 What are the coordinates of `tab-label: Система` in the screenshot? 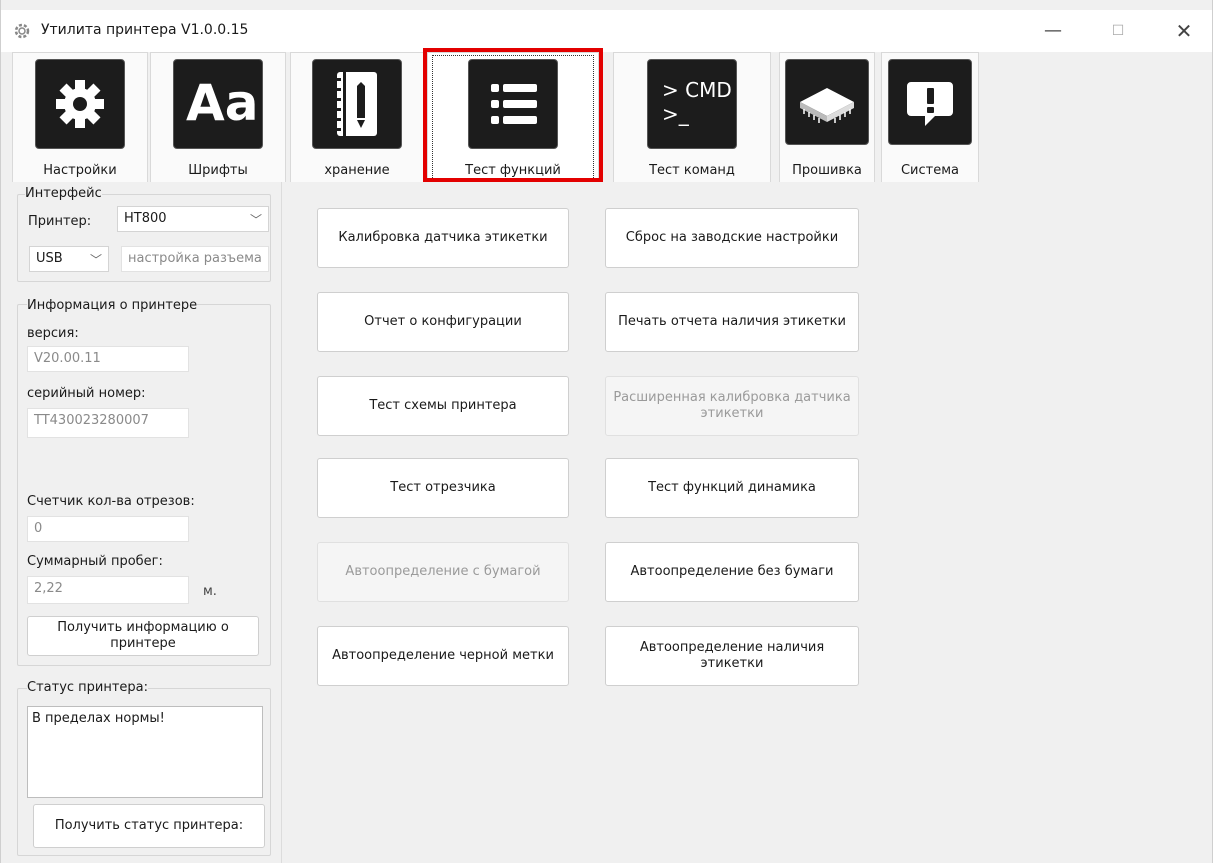 It's located at (930, 170).